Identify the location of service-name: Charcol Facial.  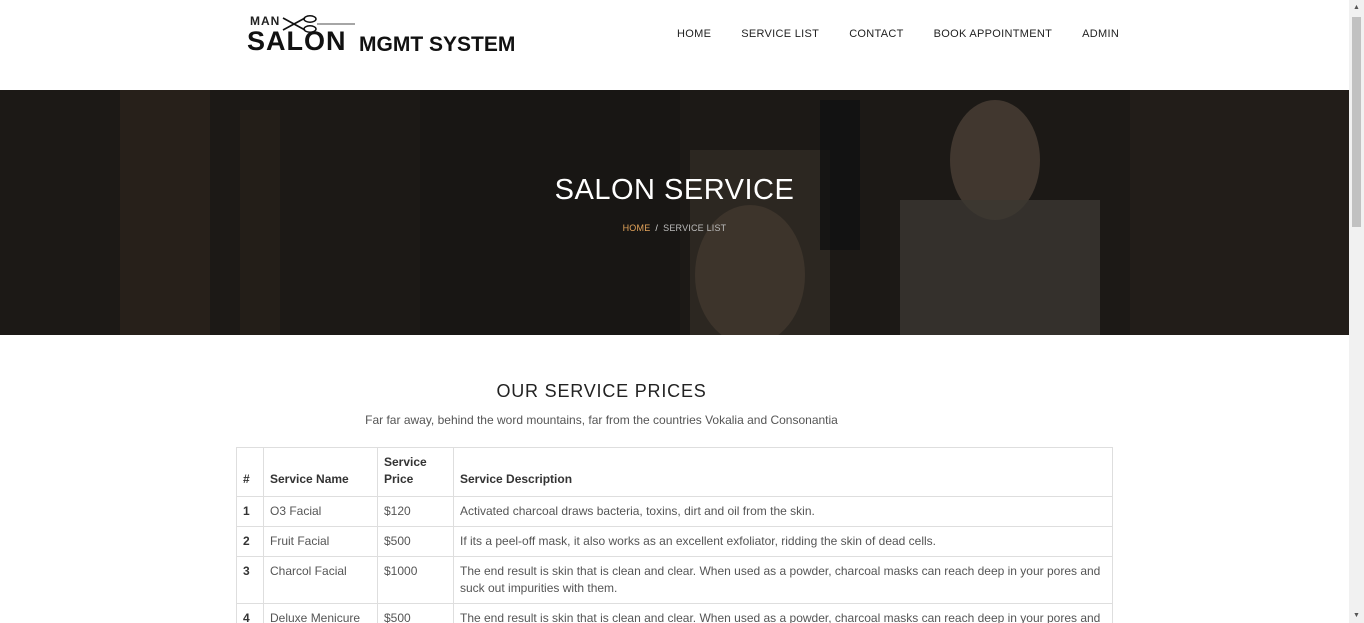
(320, 580).